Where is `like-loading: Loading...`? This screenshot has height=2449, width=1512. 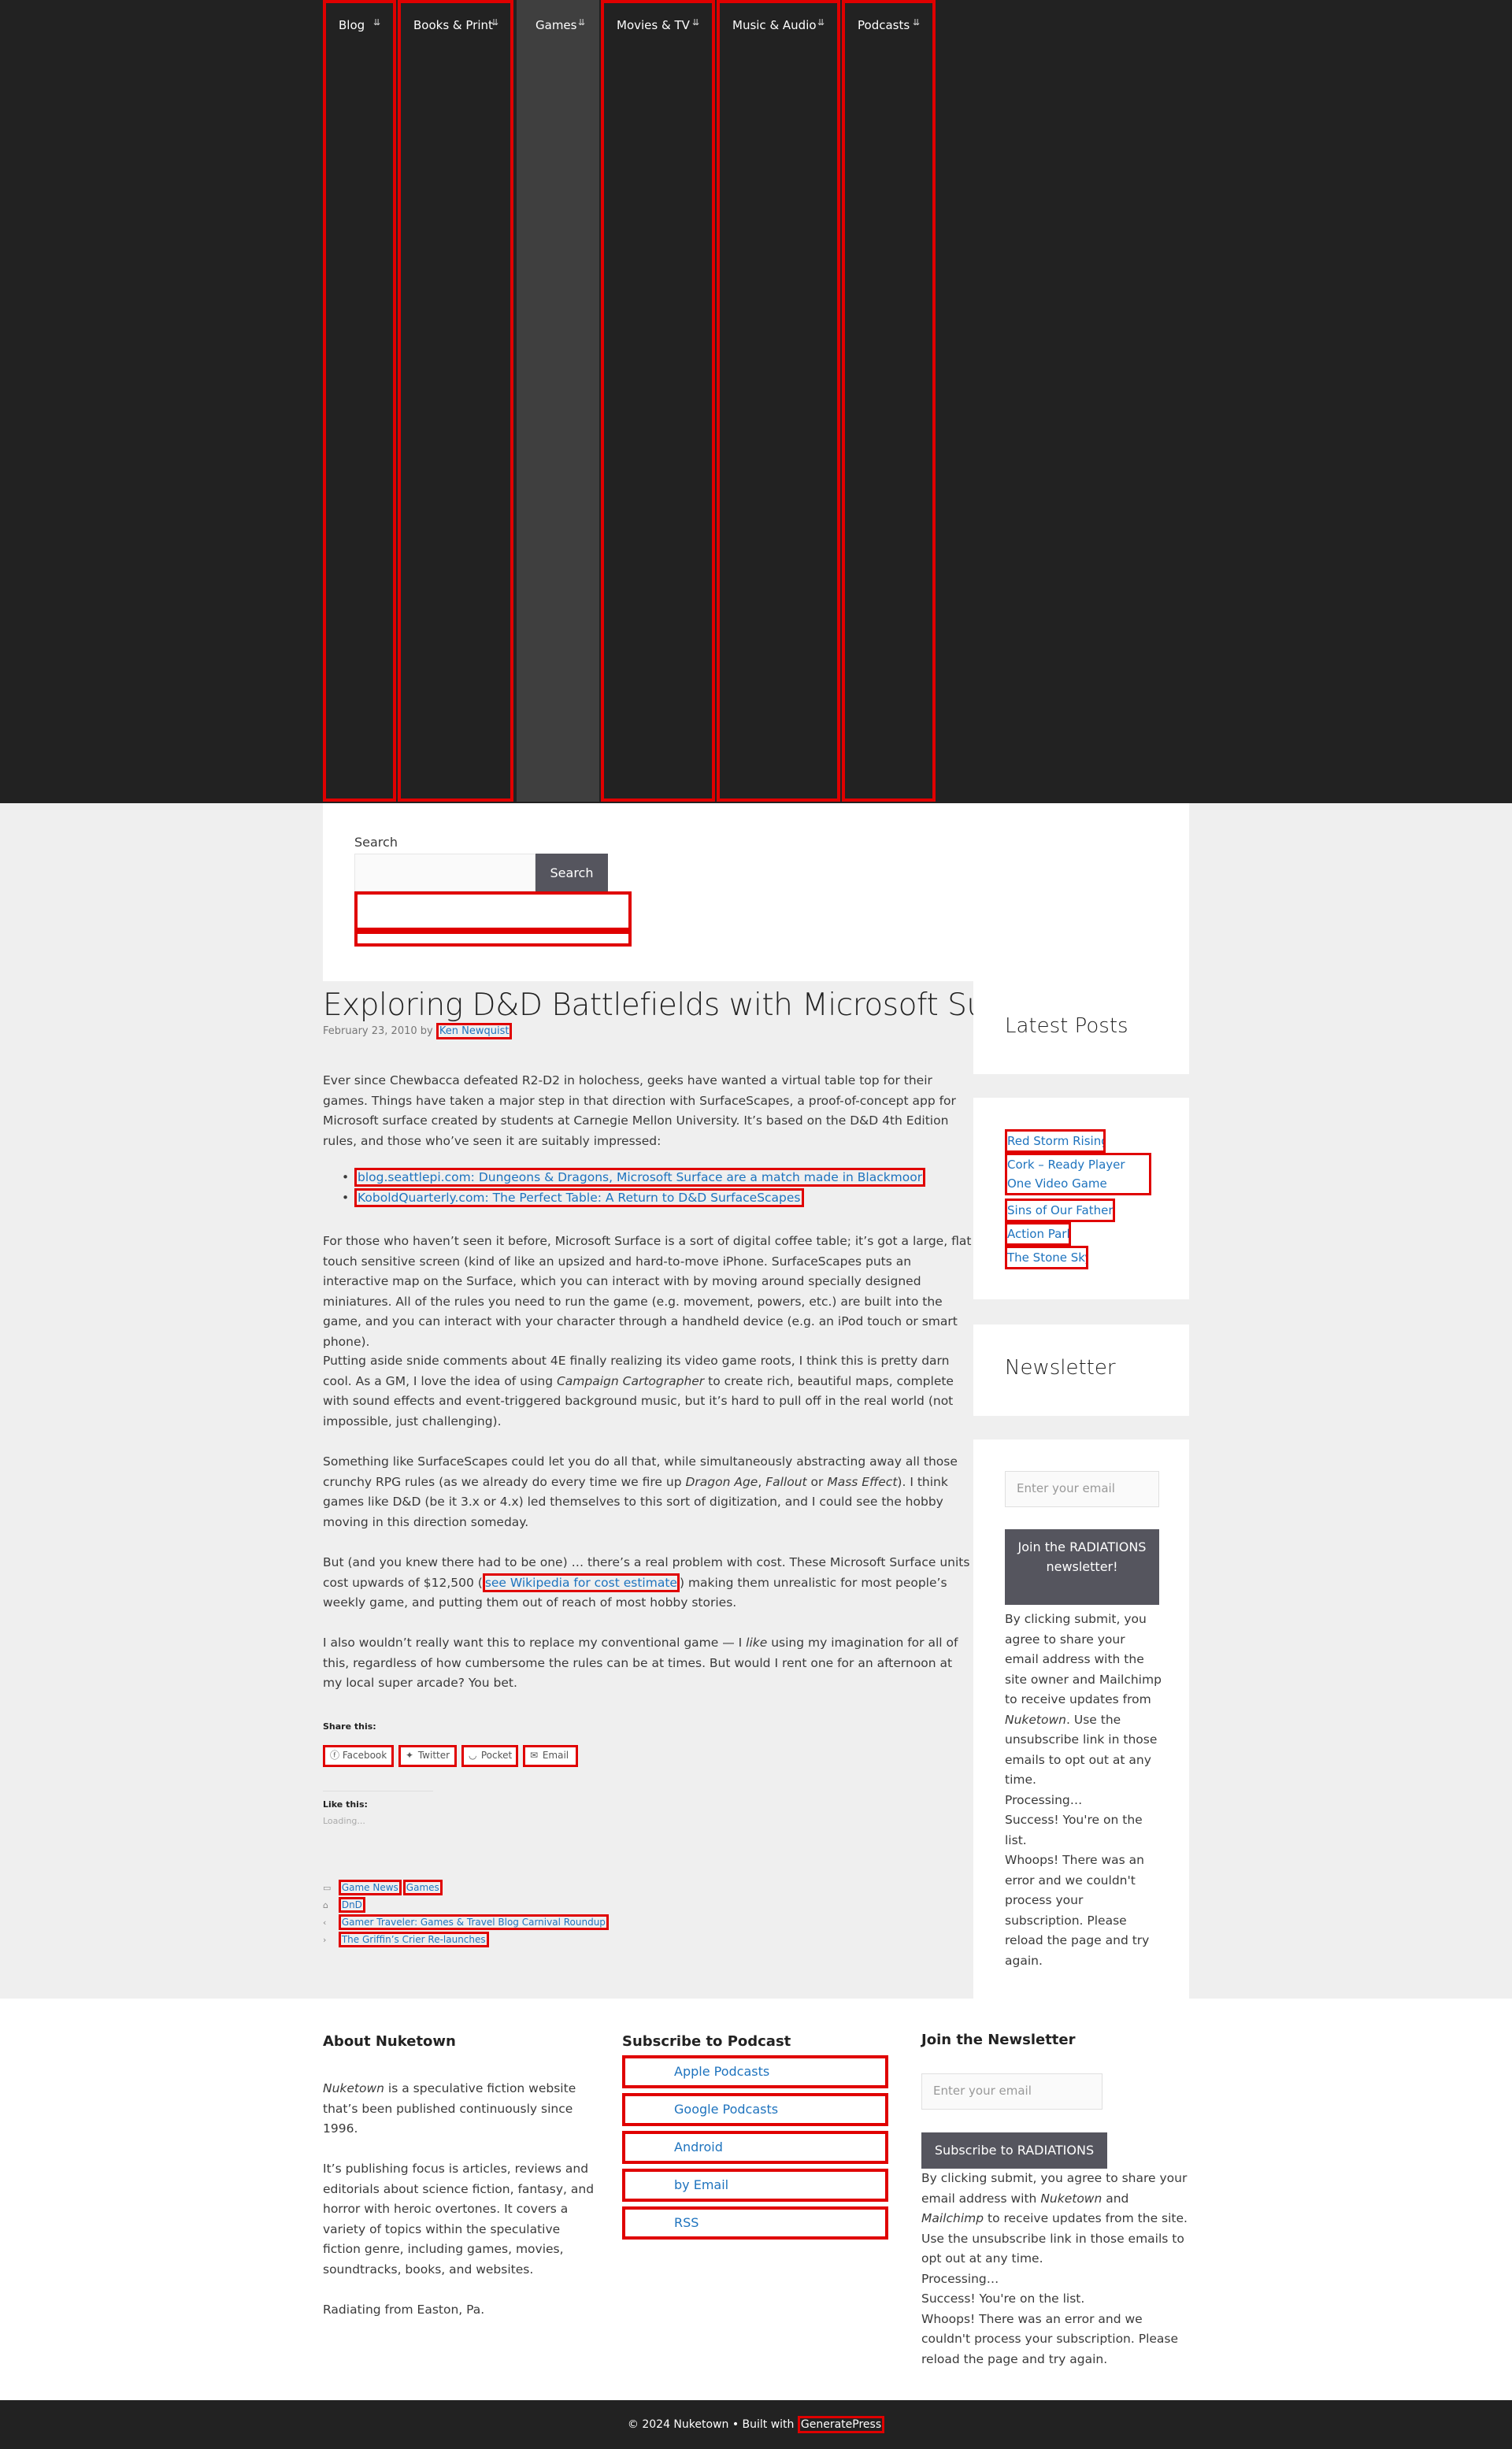 like-loading: Loading... is located at coordinates (344, 1821).